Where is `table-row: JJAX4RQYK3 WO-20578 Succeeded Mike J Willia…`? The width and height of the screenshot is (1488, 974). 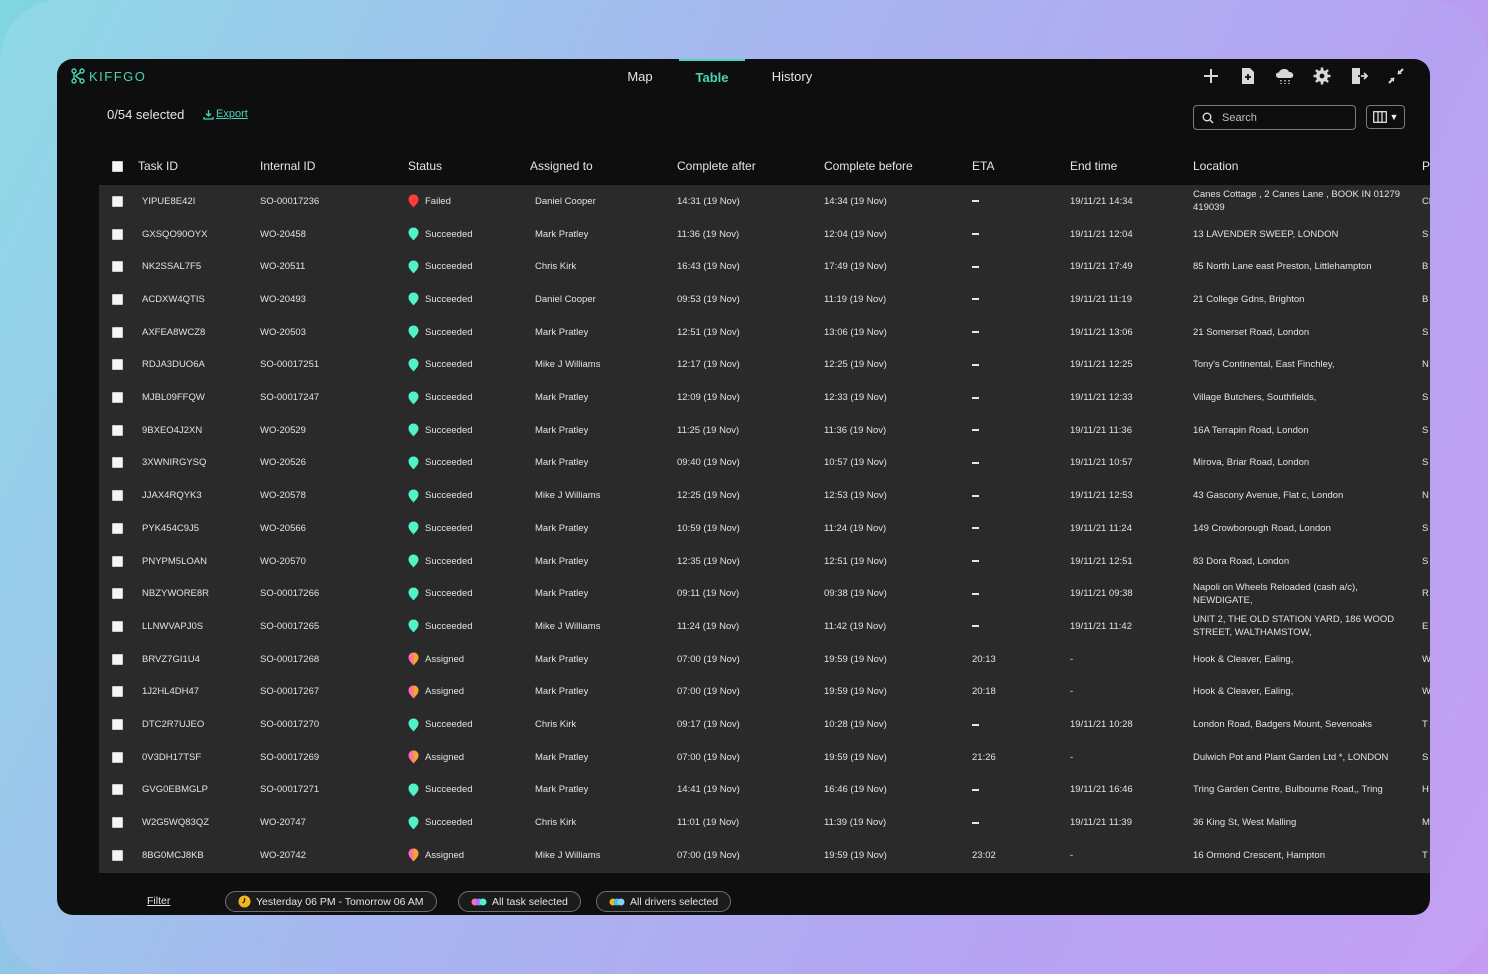
table-row: JJAX4RQYK3 WO-20578 Succeeded Mike J Willia… is located at coordinates (764, 495).